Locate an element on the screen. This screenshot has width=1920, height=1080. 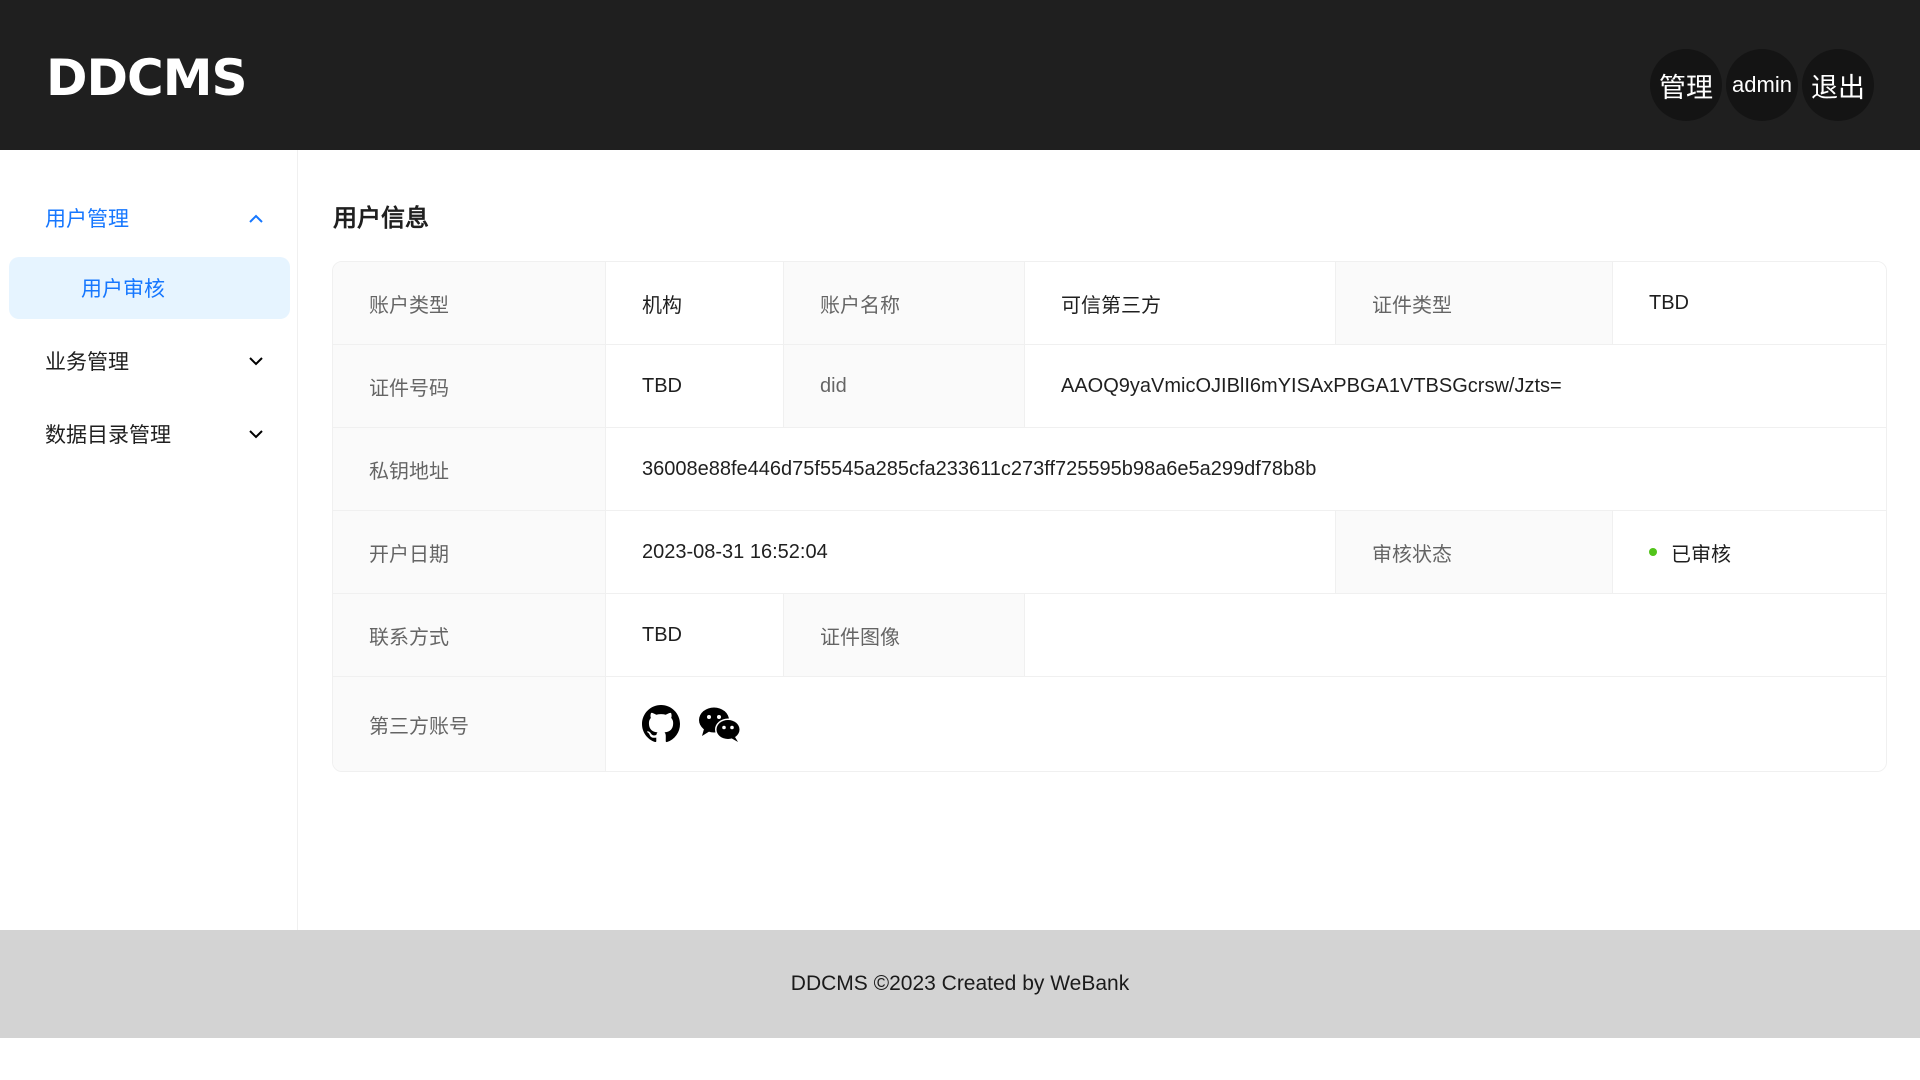
table-row: 第三方账号 is located at coordinates (1109, 724).